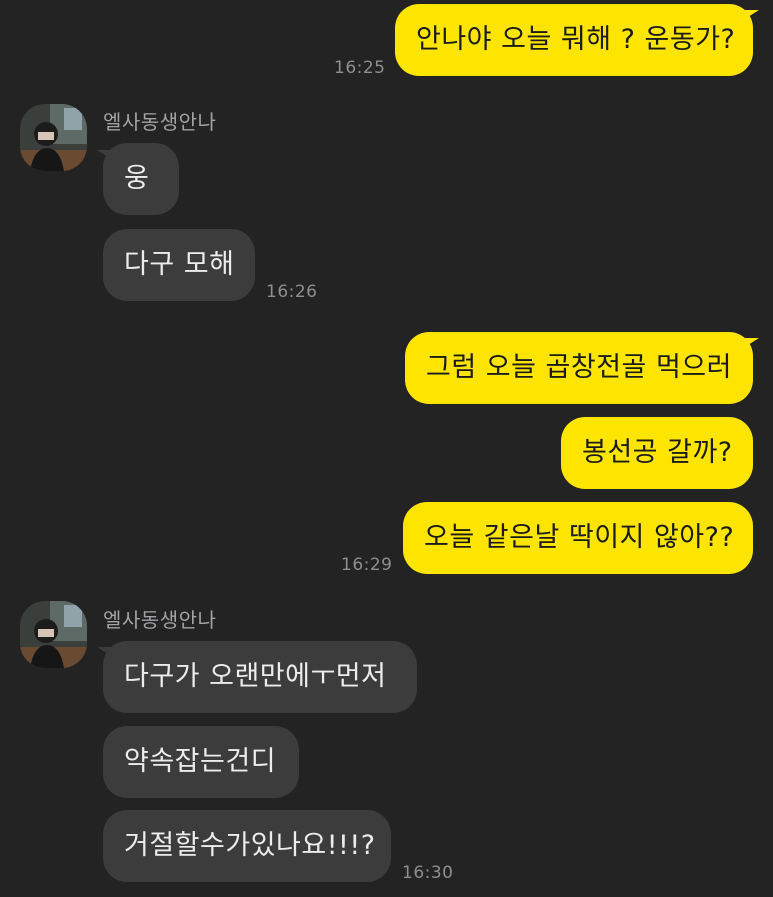 This screenshot has width=773, height=897. What do you see at coordinates (579, 368) in the screenshot?
I see `outgoing-message: 그럼 오늘 곱창전골 먹으러` at bounding box center [579, 368].